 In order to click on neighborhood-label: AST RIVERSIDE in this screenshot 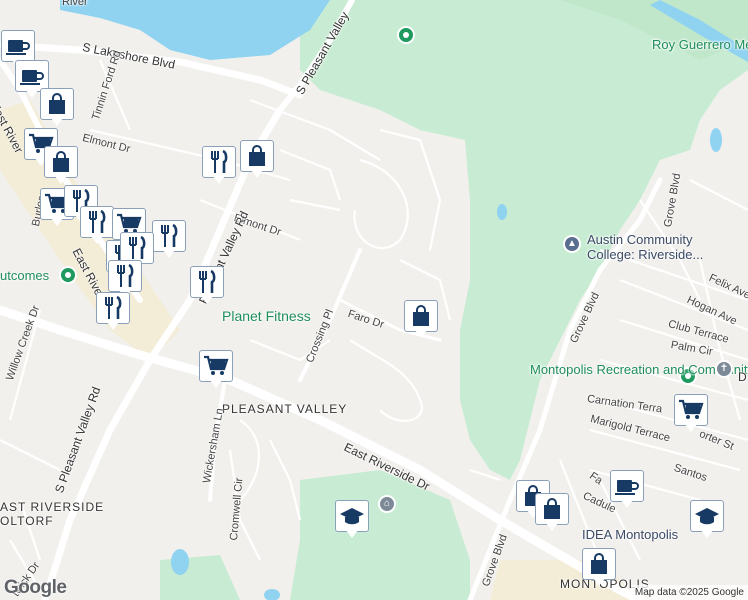, I will do `click(52, 507)`.